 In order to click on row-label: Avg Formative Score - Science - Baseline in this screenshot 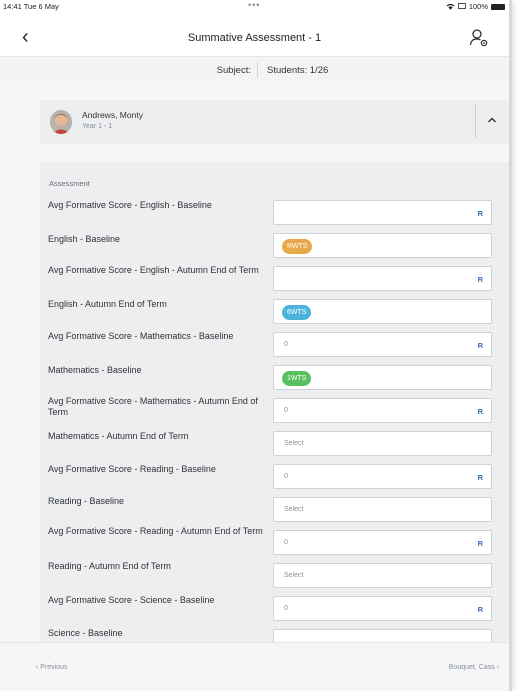, I will do `click(131, 600)`.